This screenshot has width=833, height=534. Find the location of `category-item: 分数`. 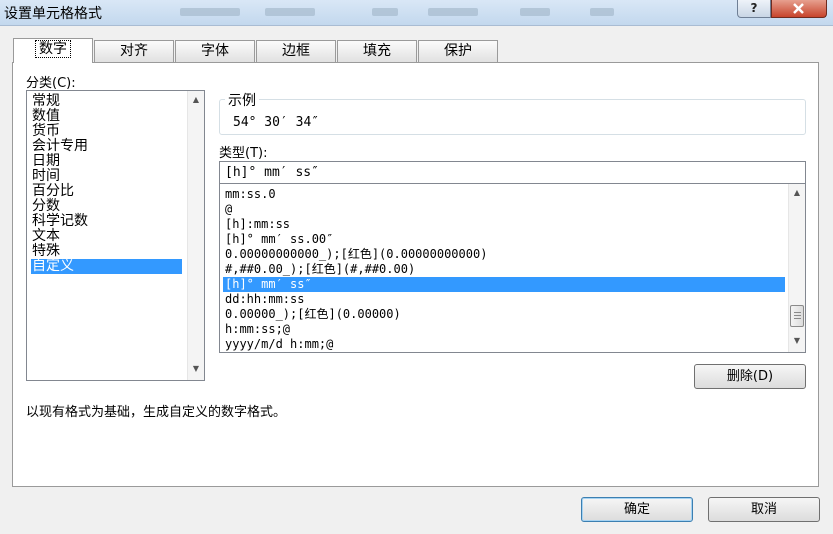

category-item: 分数 is located at coordinates (106, 206).